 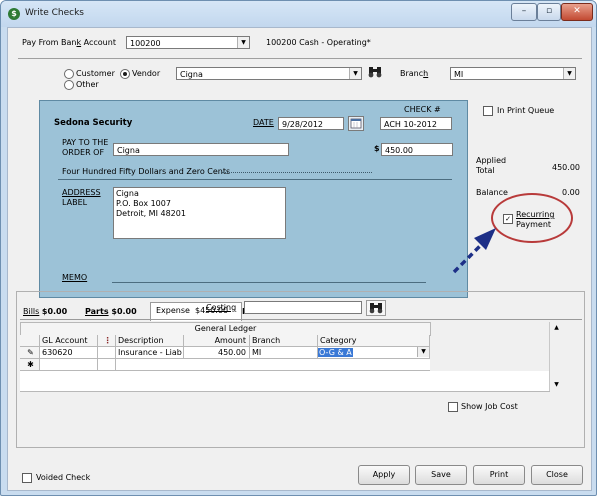 What do you see at coordinates (453, 407) in the screenshot?
I see `show-job-cost-checkbox` at bounding box center [453, 407].